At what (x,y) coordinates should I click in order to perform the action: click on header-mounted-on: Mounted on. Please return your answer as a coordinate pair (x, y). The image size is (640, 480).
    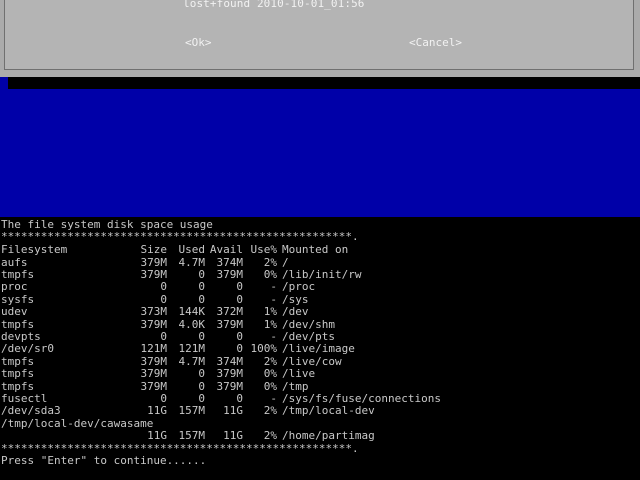
    Looking at the image, I should click on (315, 249).